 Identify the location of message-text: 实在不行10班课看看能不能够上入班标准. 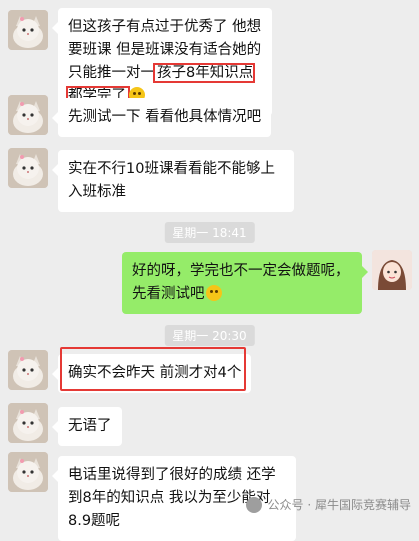
(171, 180).